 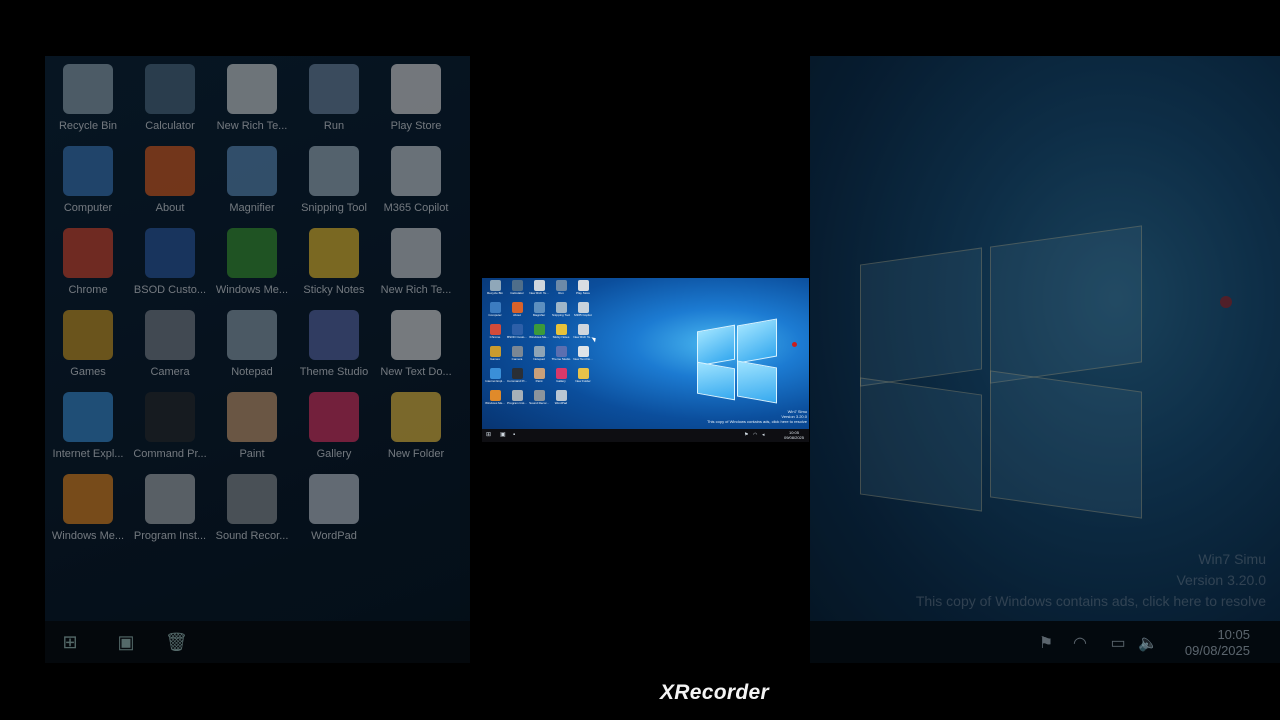 What do you see at coordinates (517, 315) in the screenshot?
I see `desktop-icon-label: About` at bounding box center [517, 315].